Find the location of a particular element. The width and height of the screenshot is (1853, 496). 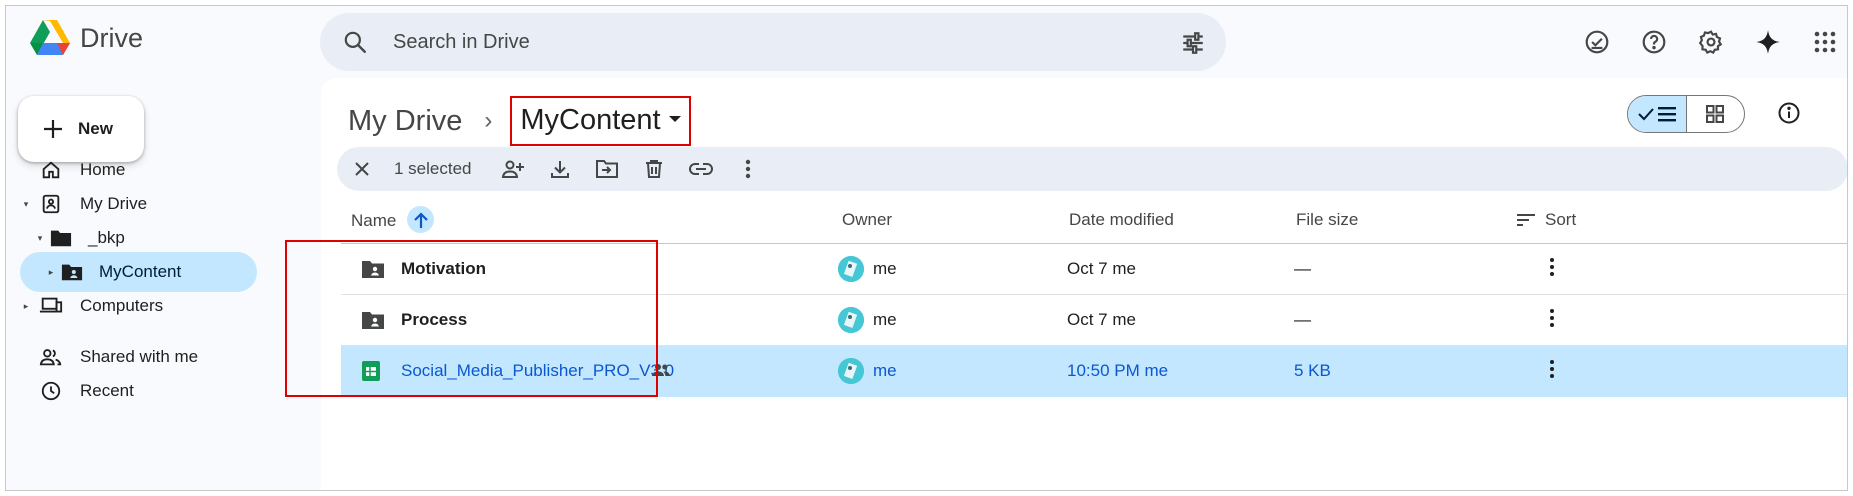

computers-icon is located at coordinates (51, 306).